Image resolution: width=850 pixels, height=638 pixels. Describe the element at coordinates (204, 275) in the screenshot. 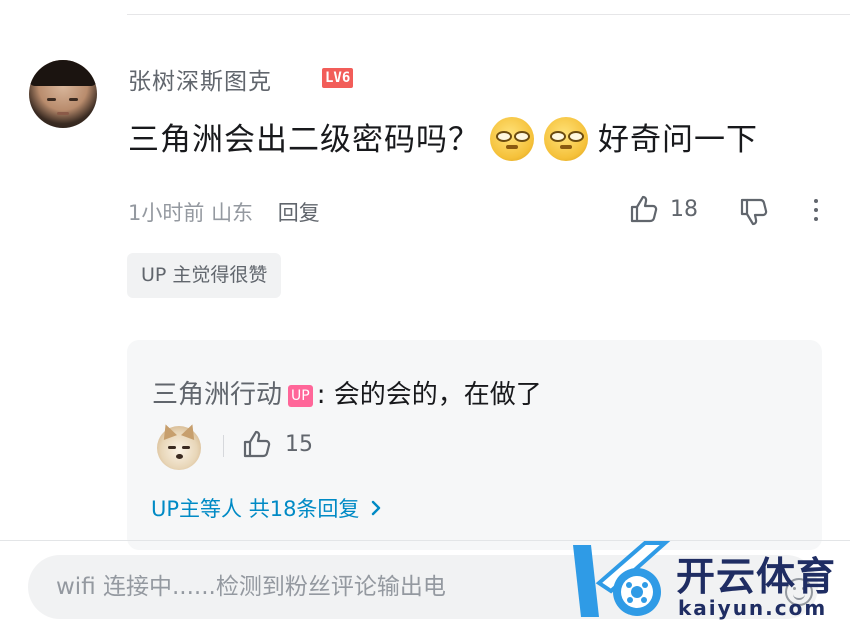

I see `up-liked-tag: UP 主觉得很赞` at that location.